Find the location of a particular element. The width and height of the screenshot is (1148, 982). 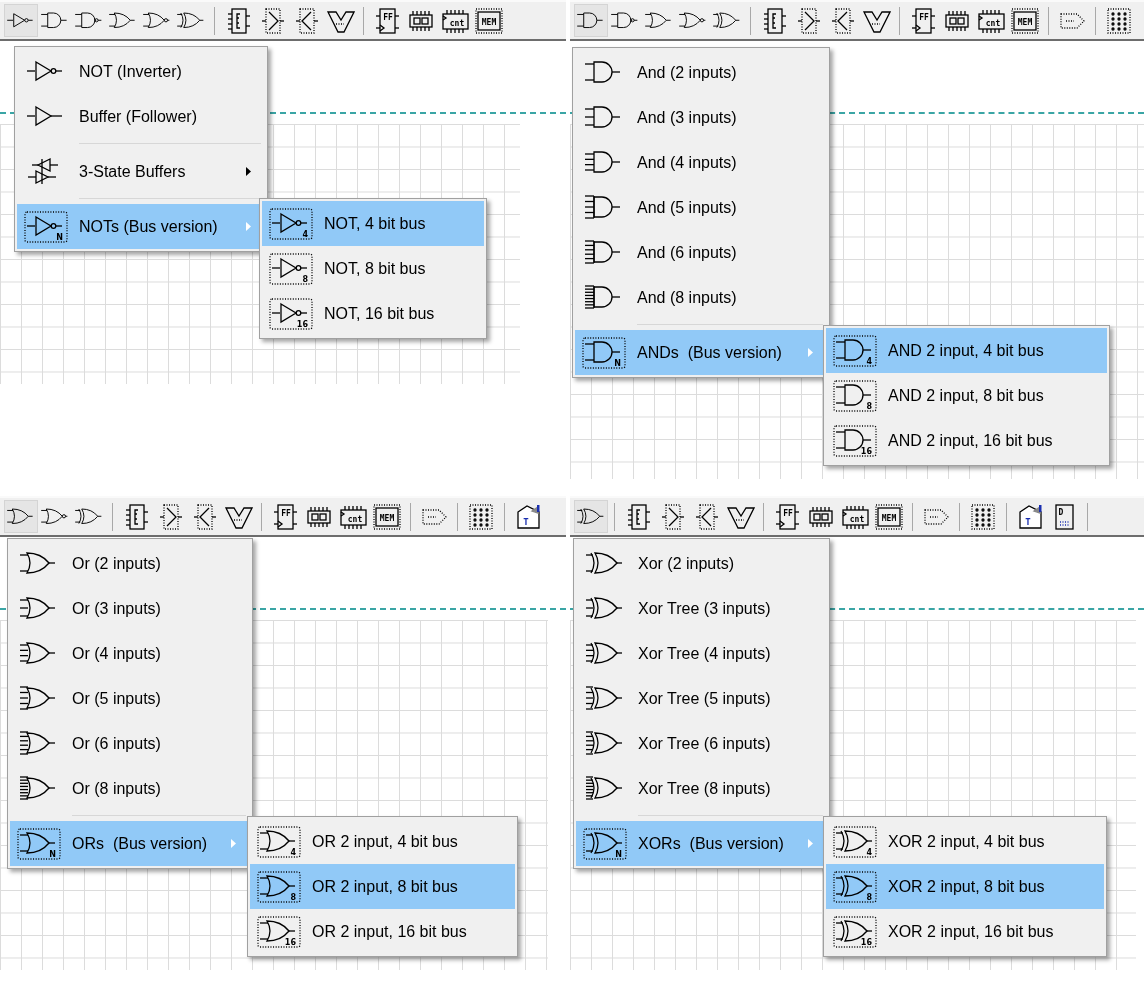

menu-item: Or (2 inputs) is located at coordinates (130, 563).